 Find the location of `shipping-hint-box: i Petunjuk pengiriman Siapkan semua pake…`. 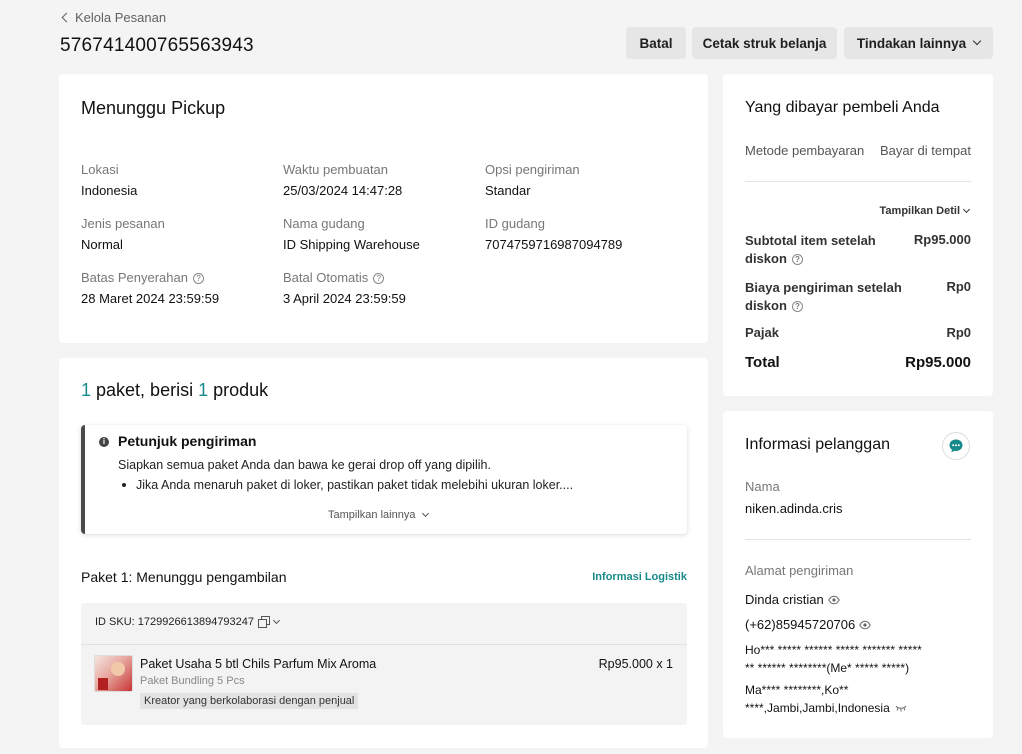

shipping-hint-box: i Petunjuk pengiriman Siapkan semua pake… is located at coordinates (384, 479).